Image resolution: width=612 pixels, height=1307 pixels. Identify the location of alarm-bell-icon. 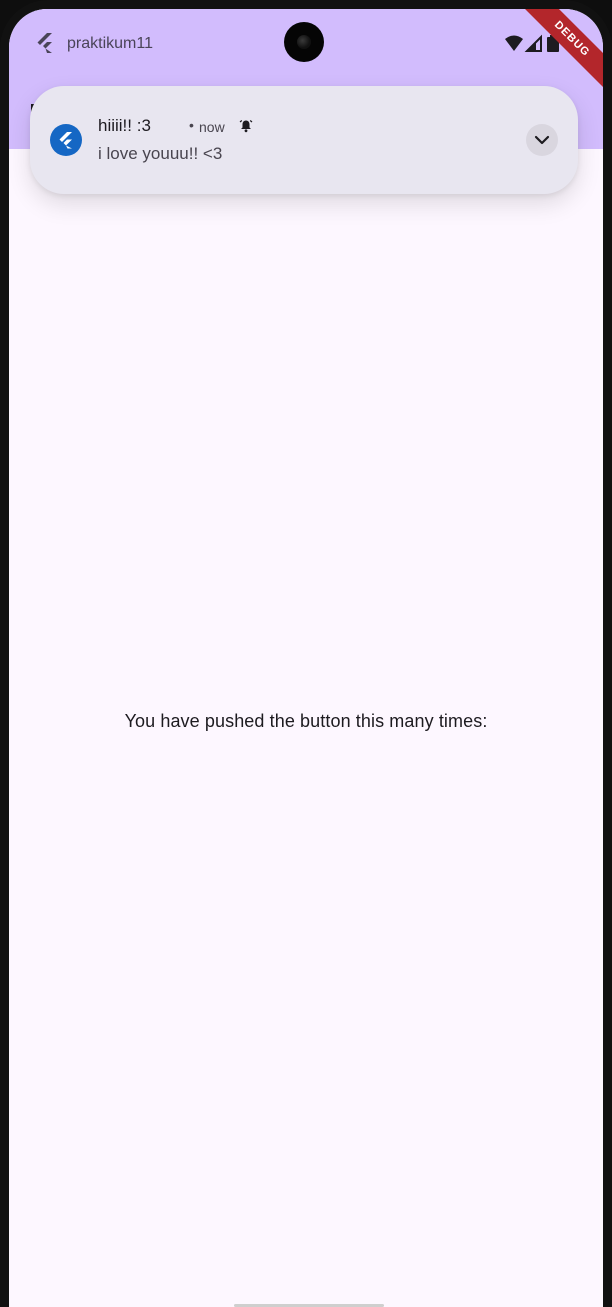
(246, 126).